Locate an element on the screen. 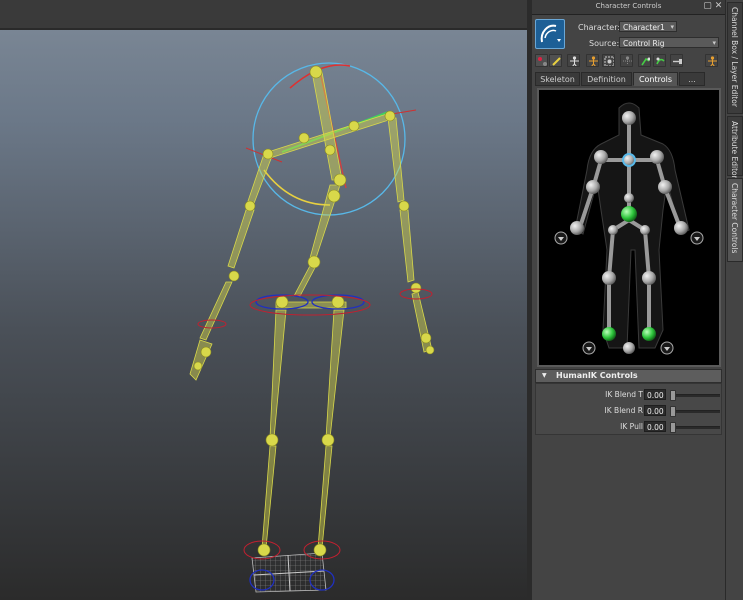 Image resolution: width=743 pixels, height=600 pixels. hips-effector is located at coordinates (629, 214).